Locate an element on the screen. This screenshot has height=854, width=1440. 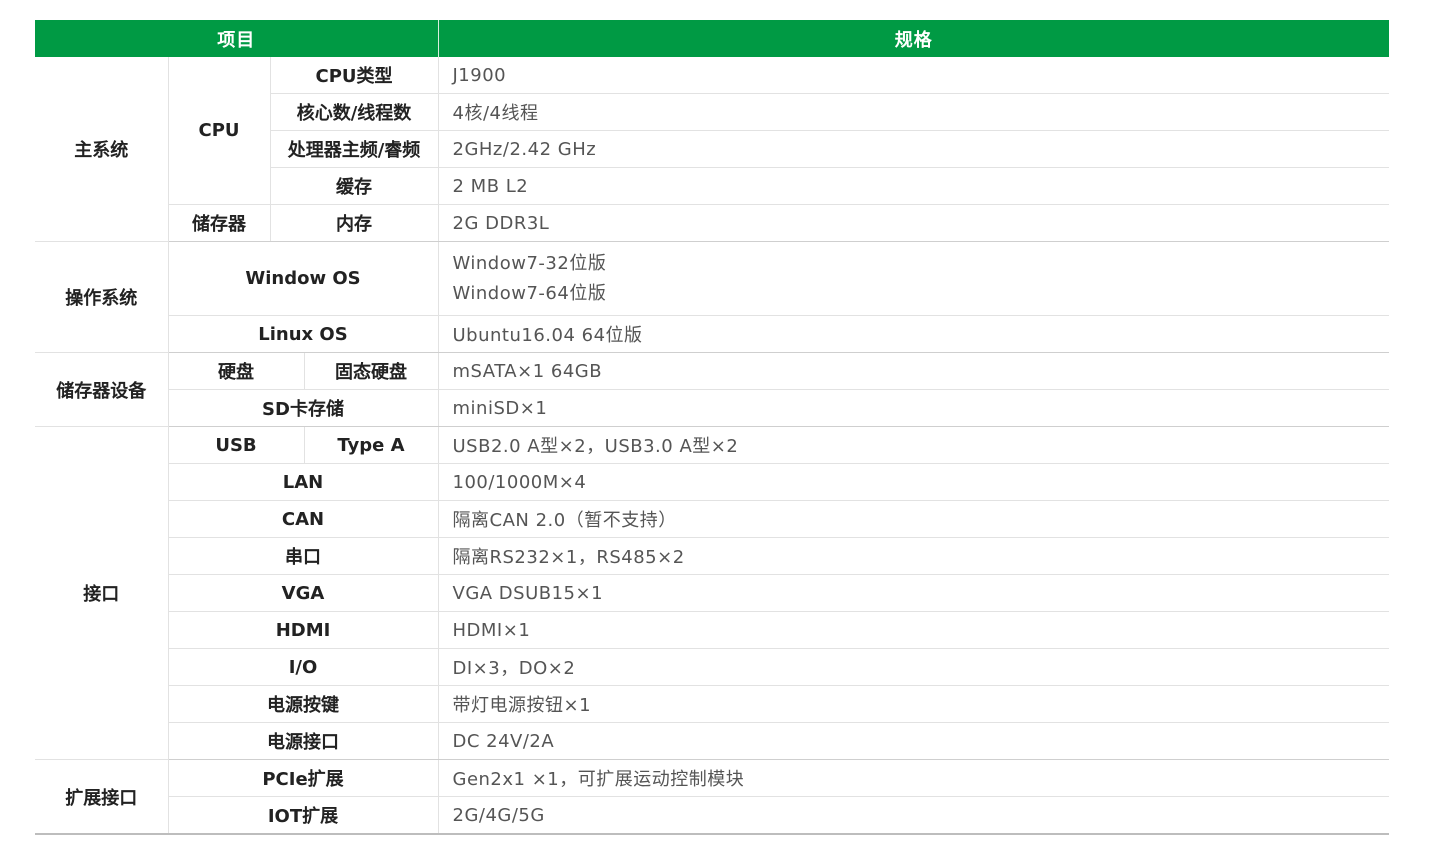
group-interface: 接口 is located at coordinates (102, 593).